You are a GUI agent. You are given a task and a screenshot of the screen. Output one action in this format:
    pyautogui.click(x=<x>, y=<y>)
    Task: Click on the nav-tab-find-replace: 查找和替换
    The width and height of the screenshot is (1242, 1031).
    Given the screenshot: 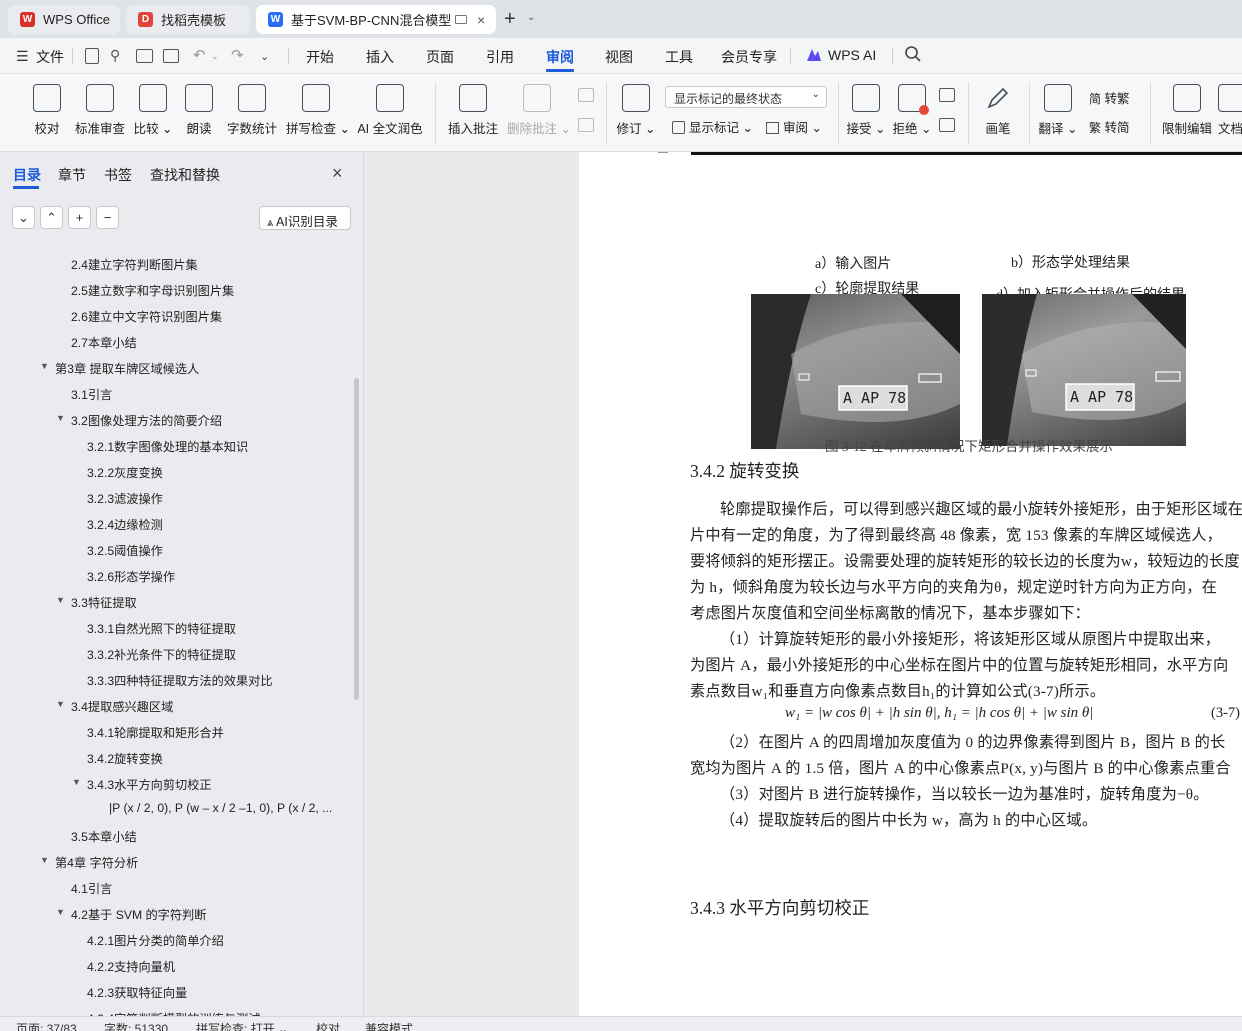 What is the action you would take?
    pyautogui.click(x=185, y=175)
    